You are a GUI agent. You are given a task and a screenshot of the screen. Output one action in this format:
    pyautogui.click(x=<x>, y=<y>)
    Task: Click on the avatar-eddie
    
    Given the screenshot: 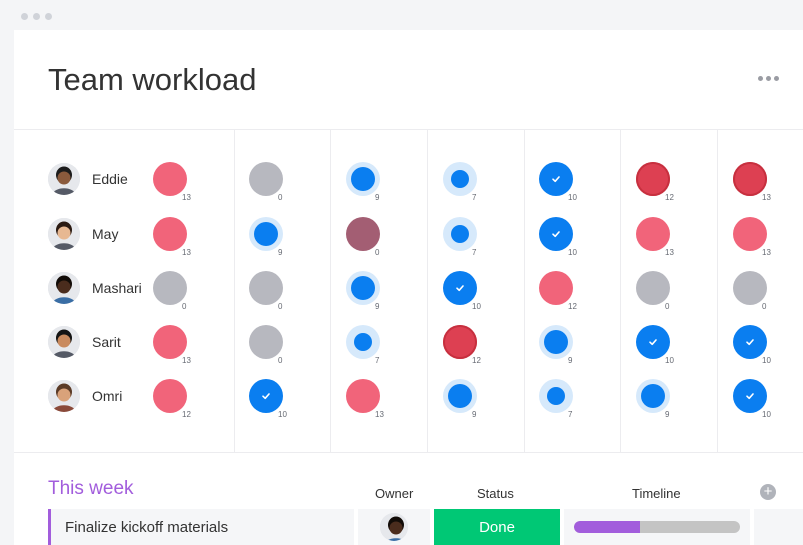 What is the action you would take?
    pyautogui.click(x=64, y=179)
    